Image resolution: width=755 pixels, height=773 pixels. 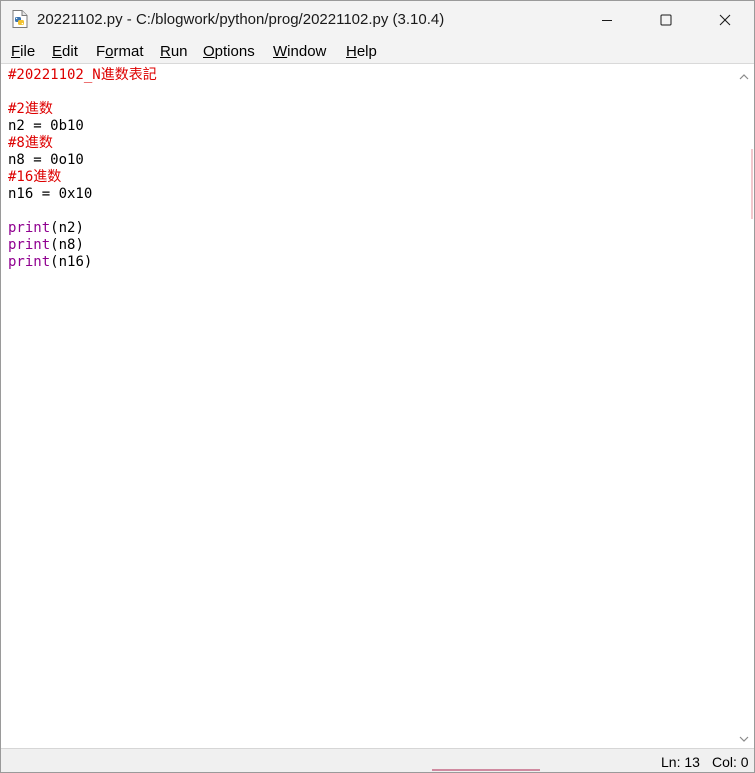 I want to click on code-token-comment: #8進数, so click(x=30, y=143).